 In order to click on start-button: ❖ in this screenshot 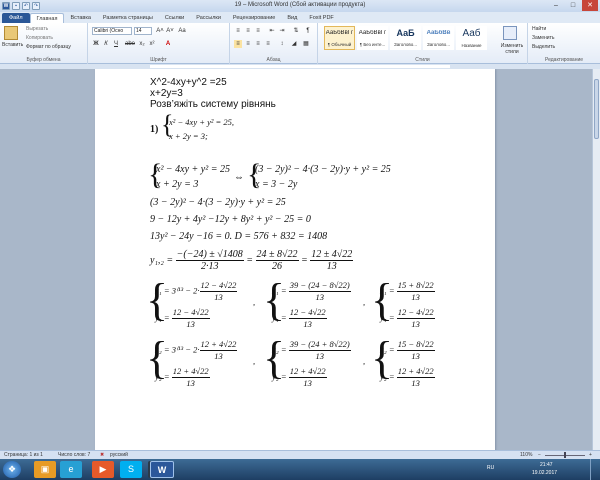, I will do `click(12, 469)`.